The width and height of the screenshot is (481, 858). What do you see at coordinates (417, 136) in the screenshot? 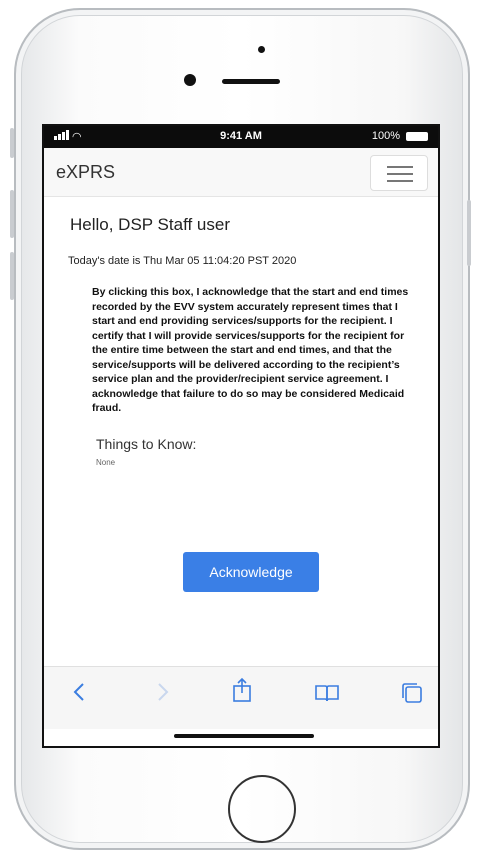
I see `battery-icon` at bounding box center [417, 136].